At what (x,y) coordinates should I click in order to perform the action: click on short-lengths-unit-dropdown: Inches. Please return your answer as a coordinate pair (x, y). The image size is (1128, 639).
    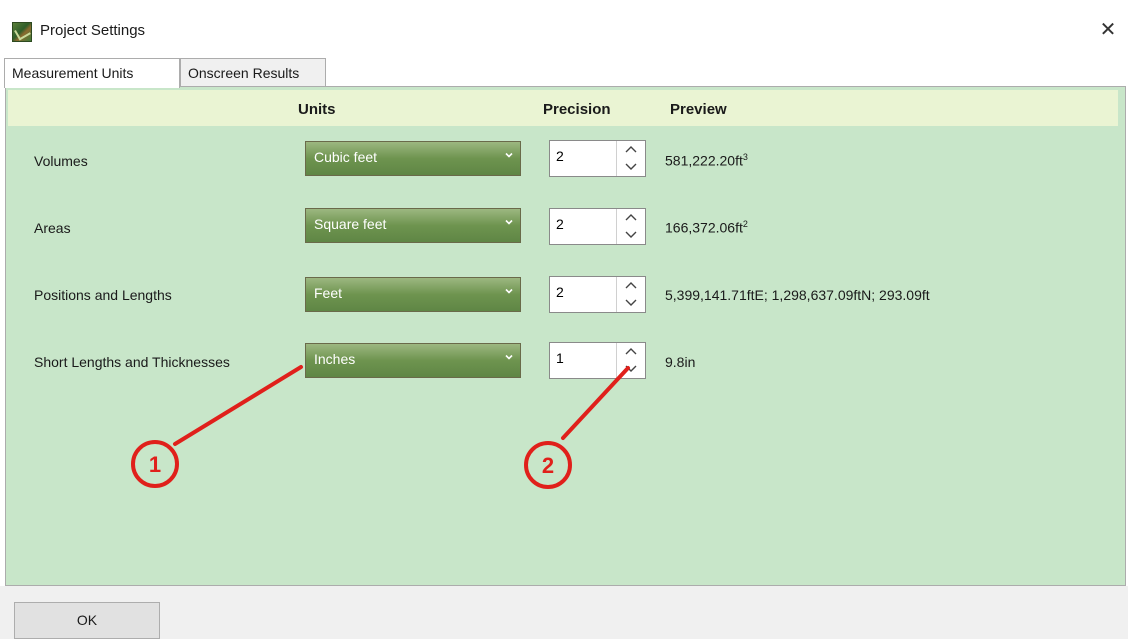
    Looking at the image, I should click on (413, 360).